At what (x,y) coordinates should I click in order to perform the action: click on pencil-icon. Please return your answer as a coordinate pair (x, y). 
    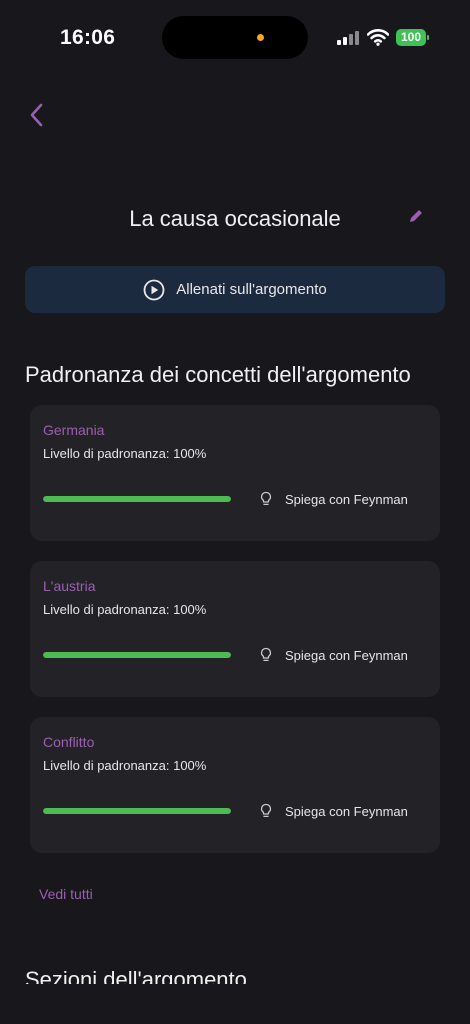
    Looking at the image, I should click on (416, 216).